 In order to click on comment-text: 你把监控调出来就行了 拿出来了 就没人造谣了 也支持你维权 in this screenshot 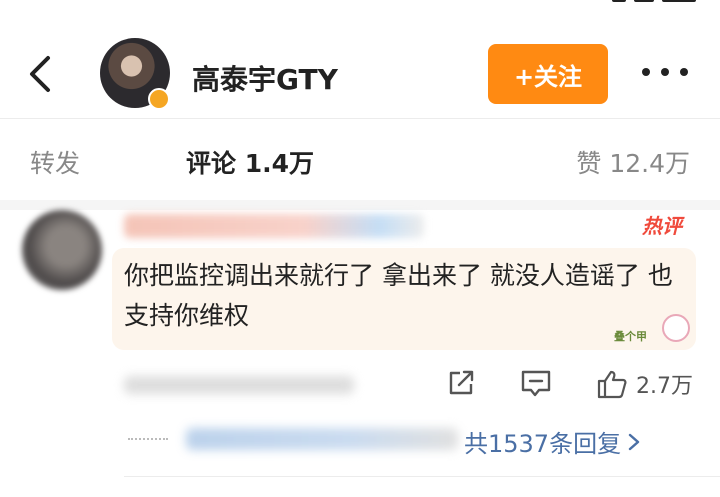, I will do `click(404, 296)`.